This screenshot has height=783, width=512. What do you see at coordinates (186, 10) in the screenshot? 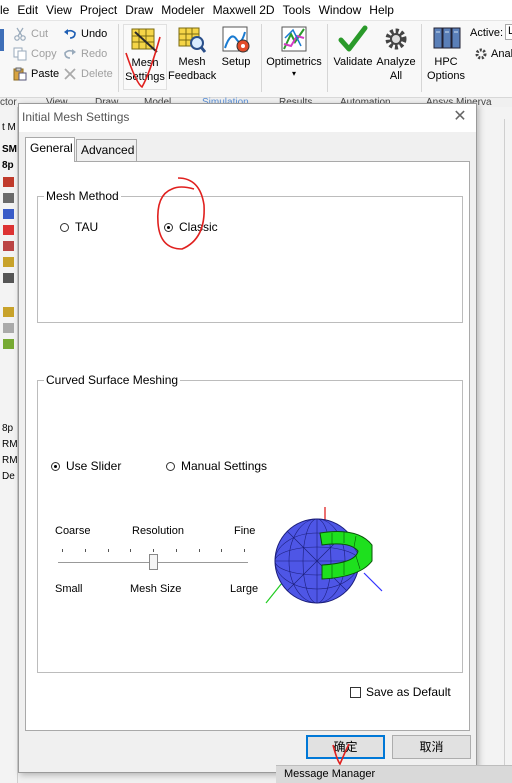
I see `menu-modeler: Modeler` at bounding box center [186, 10].